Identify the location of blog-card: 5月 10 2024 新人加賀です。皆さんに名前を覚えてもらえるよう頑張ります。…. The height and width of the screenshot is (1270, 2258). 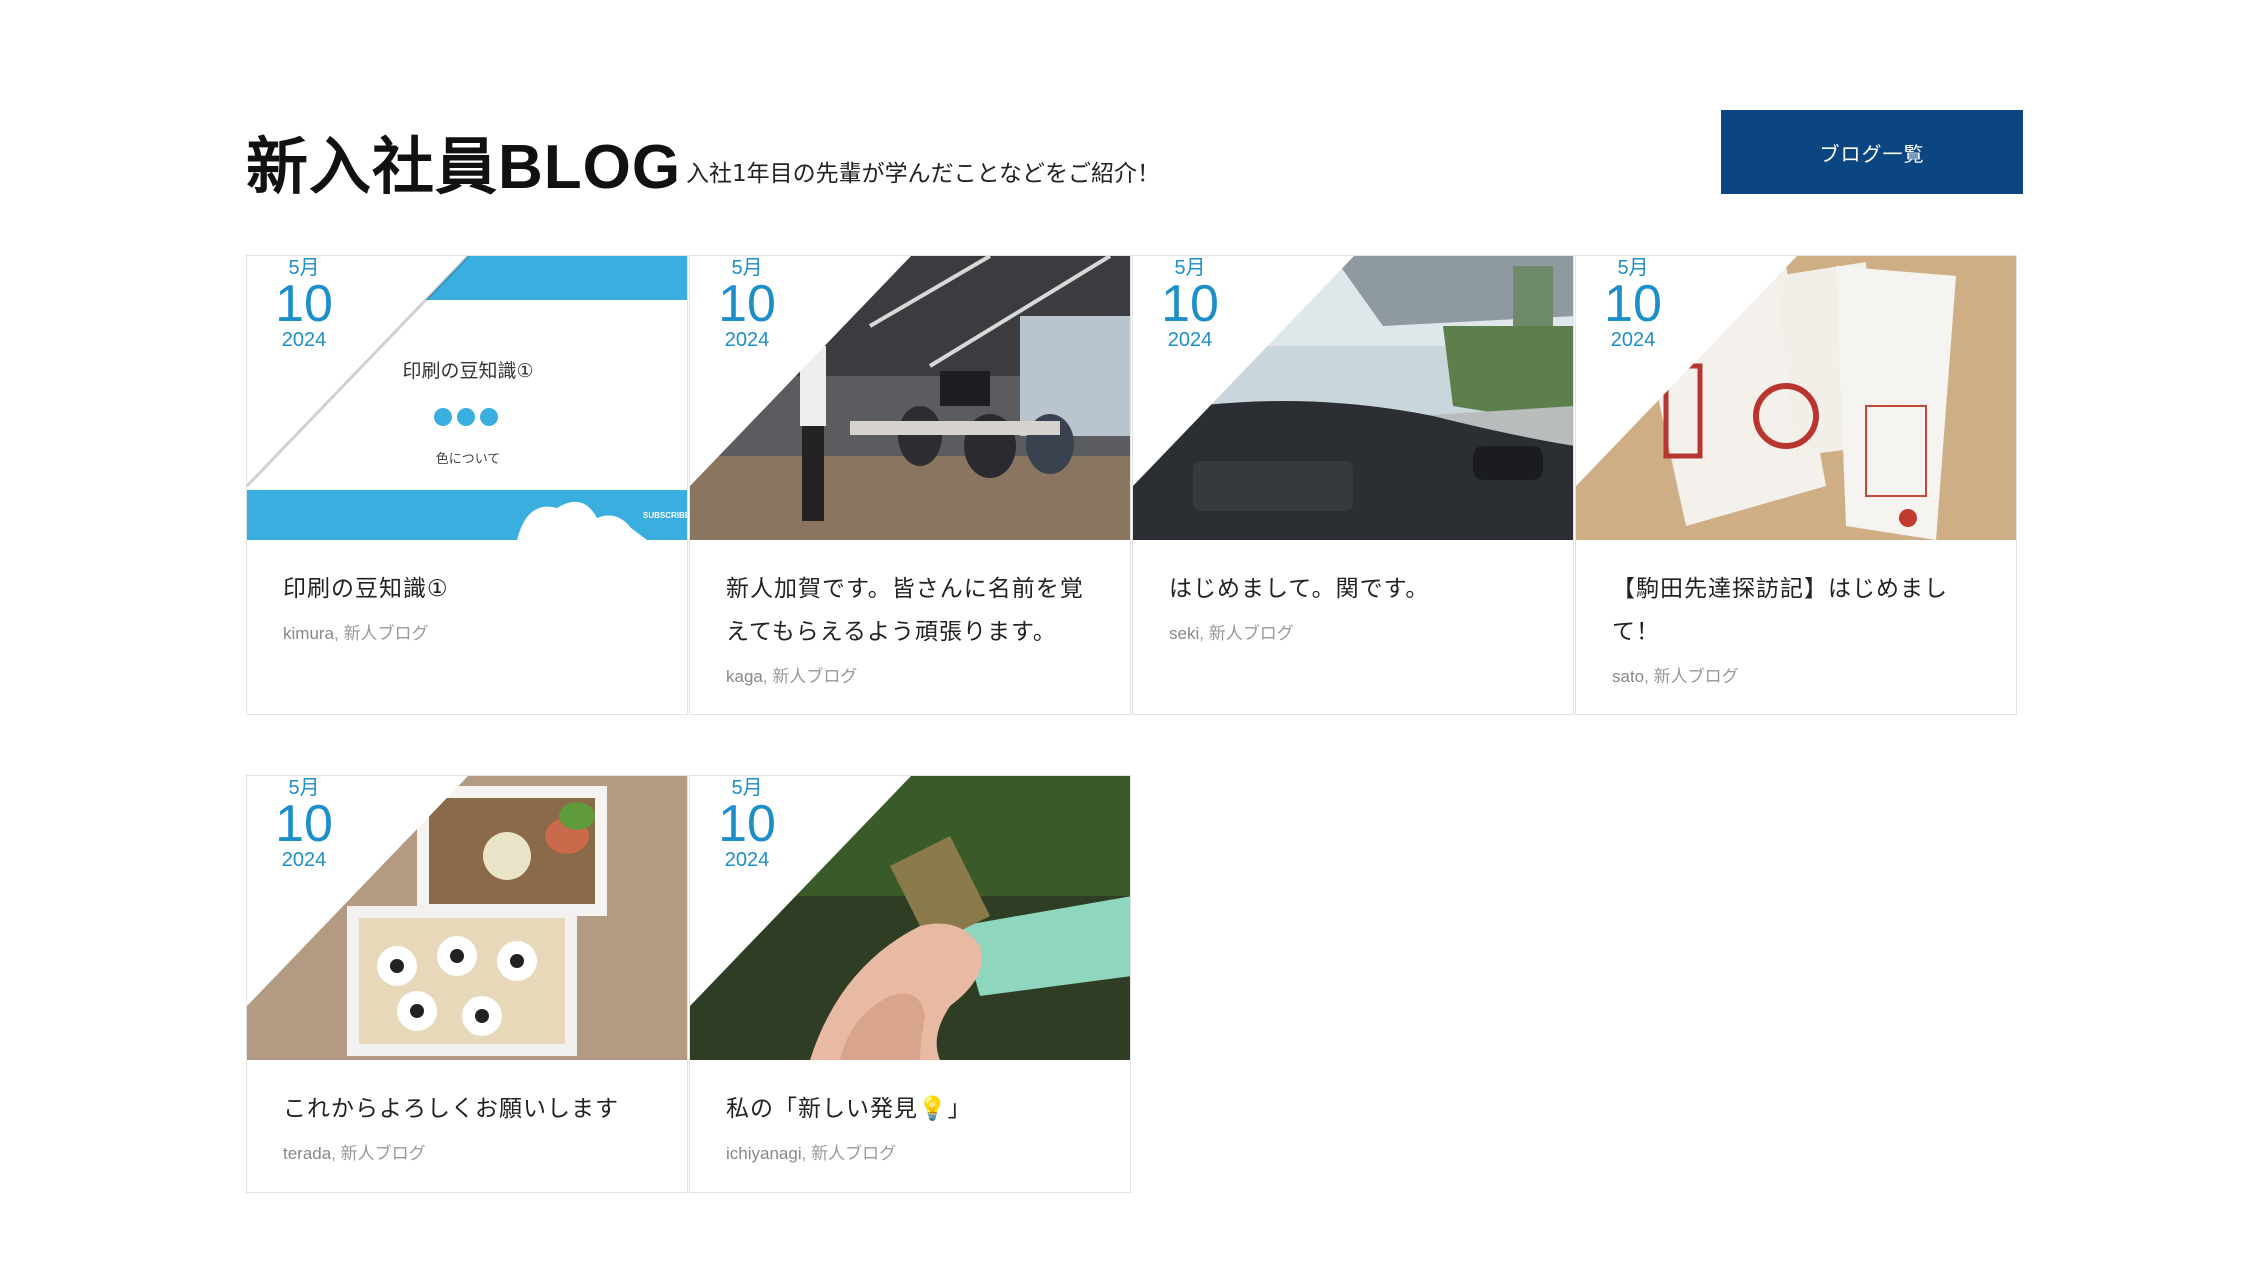
(910, 485).